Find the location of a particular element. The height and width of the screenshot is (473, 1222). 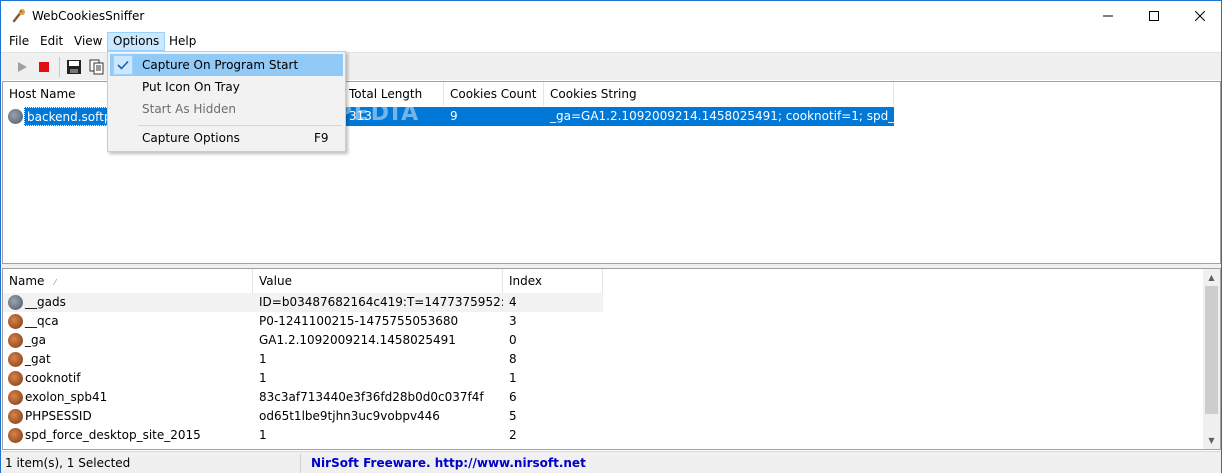

play-icon is located at coordinates (22, 67).